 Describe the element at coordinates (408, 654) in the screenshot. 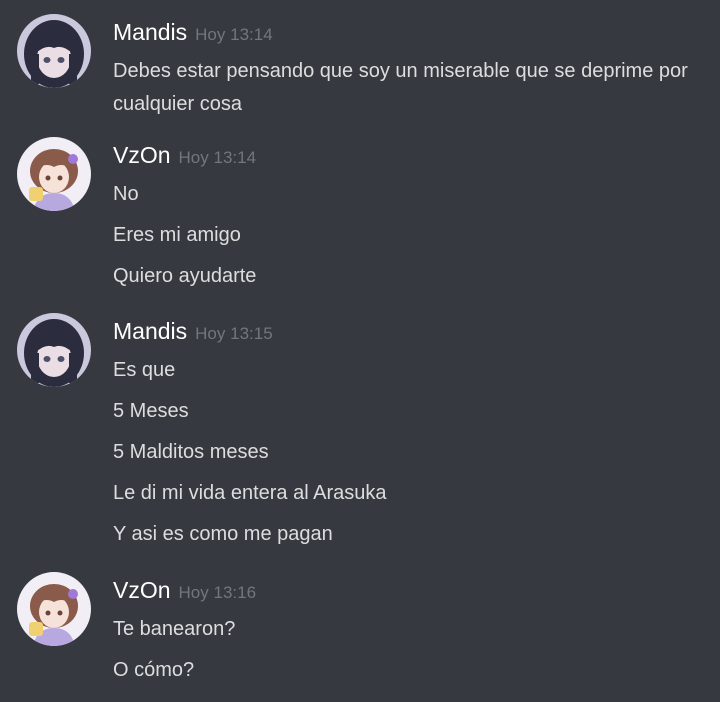

I see `message-content: Te banearon? O cómo?` at that location.